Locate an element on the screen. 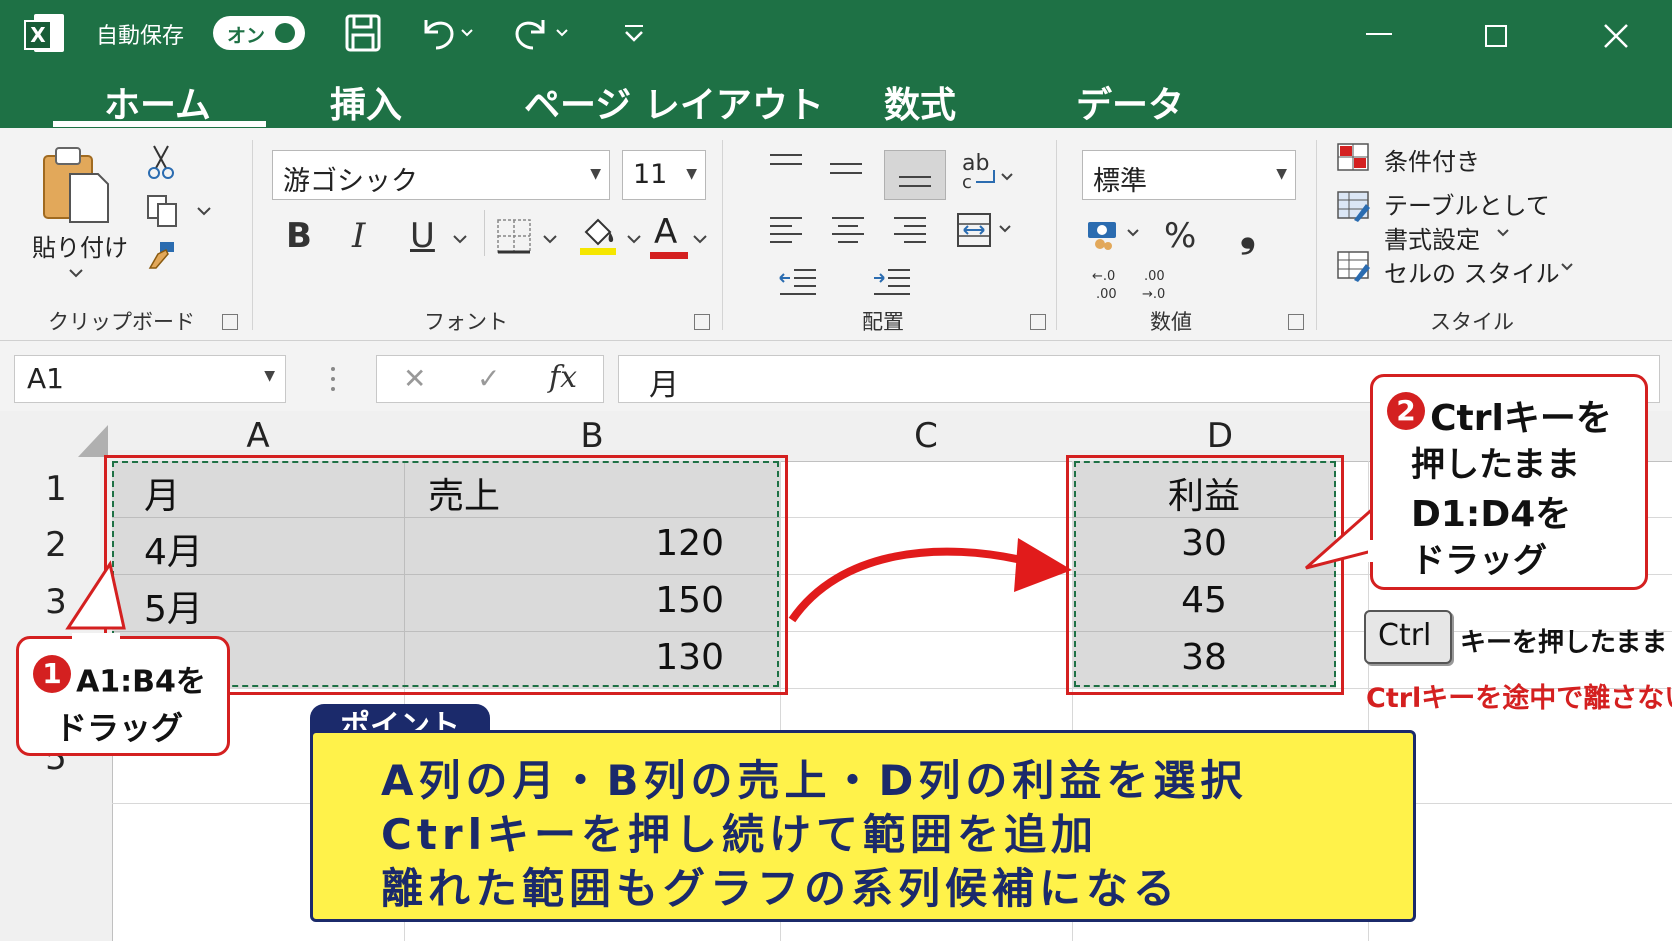 The height and width of the screenshot is (941, 1672). point-line-3: 離れた範囲もグラフの系列候補になる is located at coordinates (781, 888).